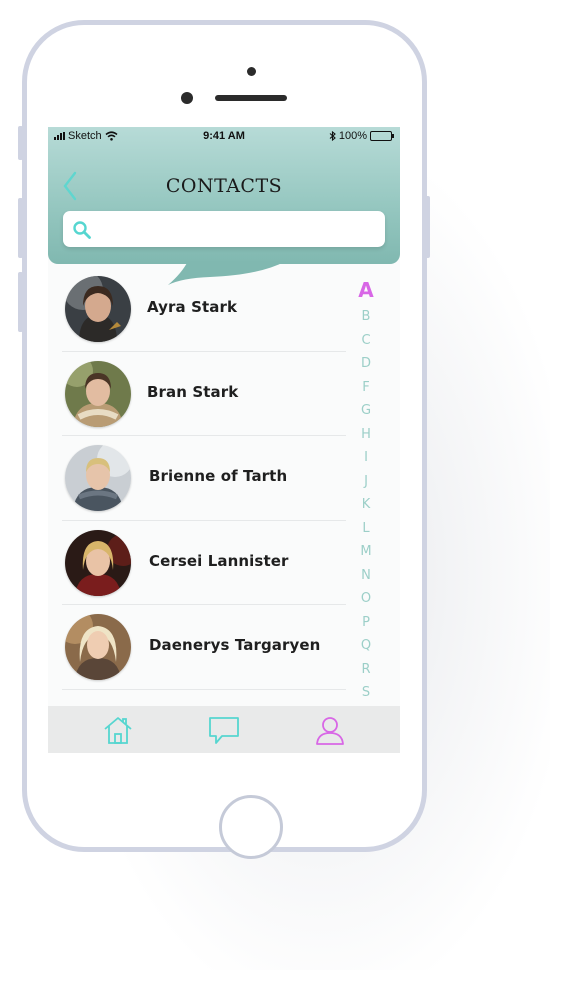  I want to click on battery-group: 100%, so click(361, 136).